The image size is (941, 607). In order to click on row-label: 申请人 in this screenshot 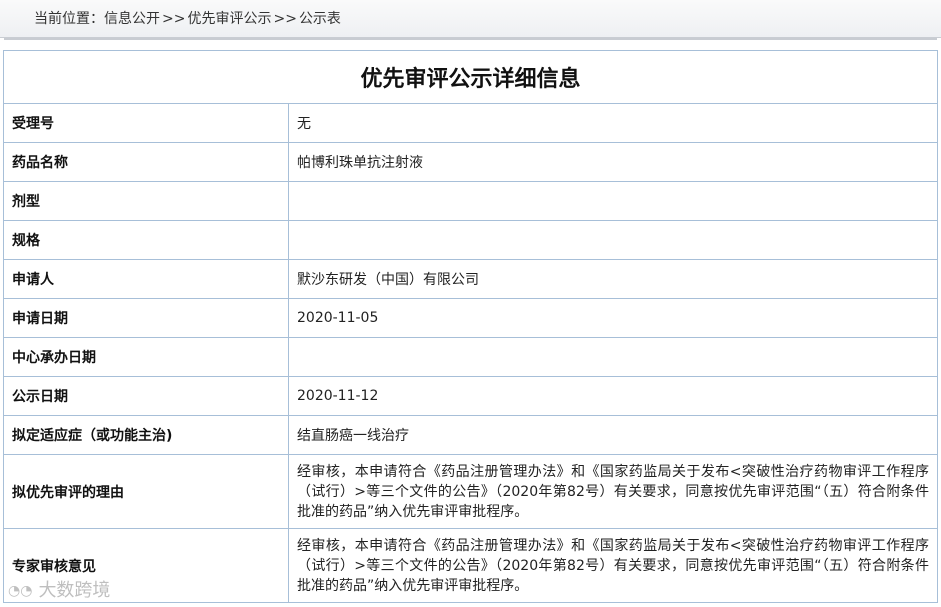, I will do `click(146, 279)`.